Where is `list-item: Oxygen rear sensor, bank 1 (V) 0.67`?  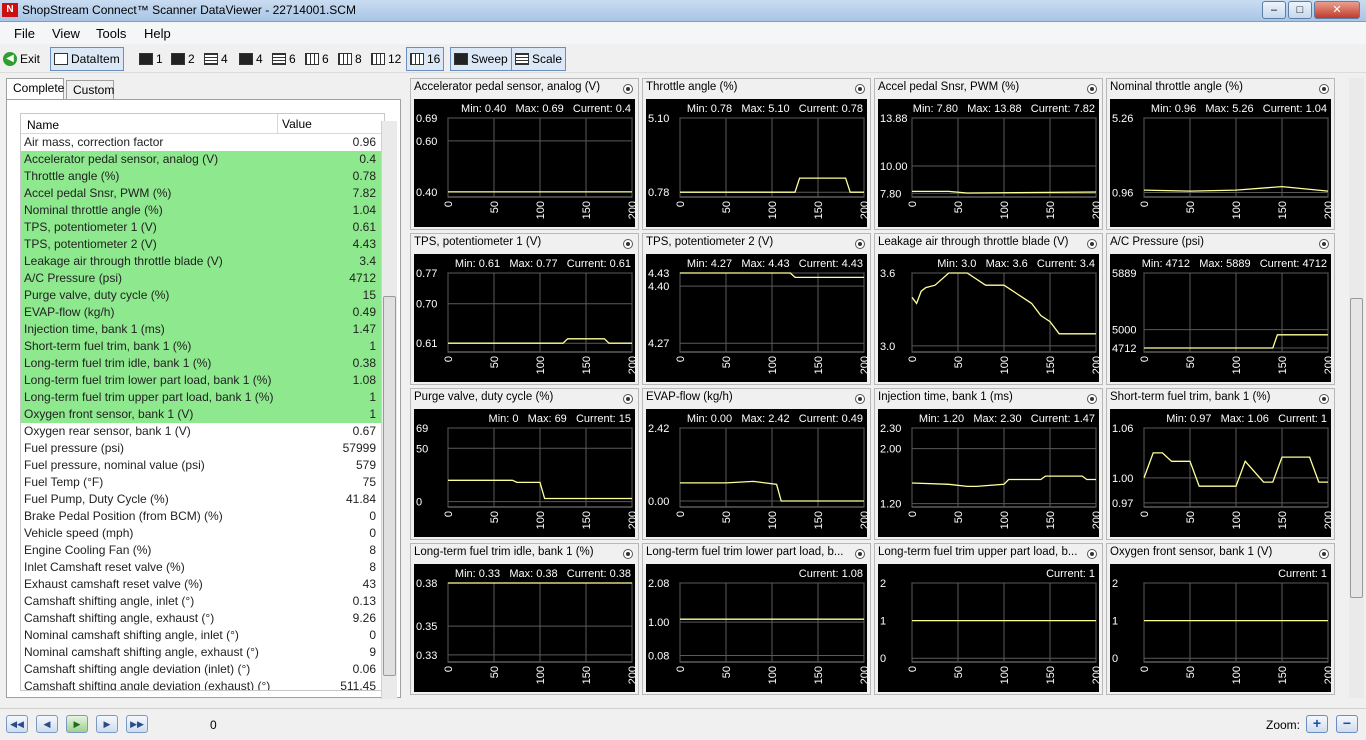 list-item: Oxygen rear sensor, bank 1 (V) 0.67 is located at coordinates (202, 431).